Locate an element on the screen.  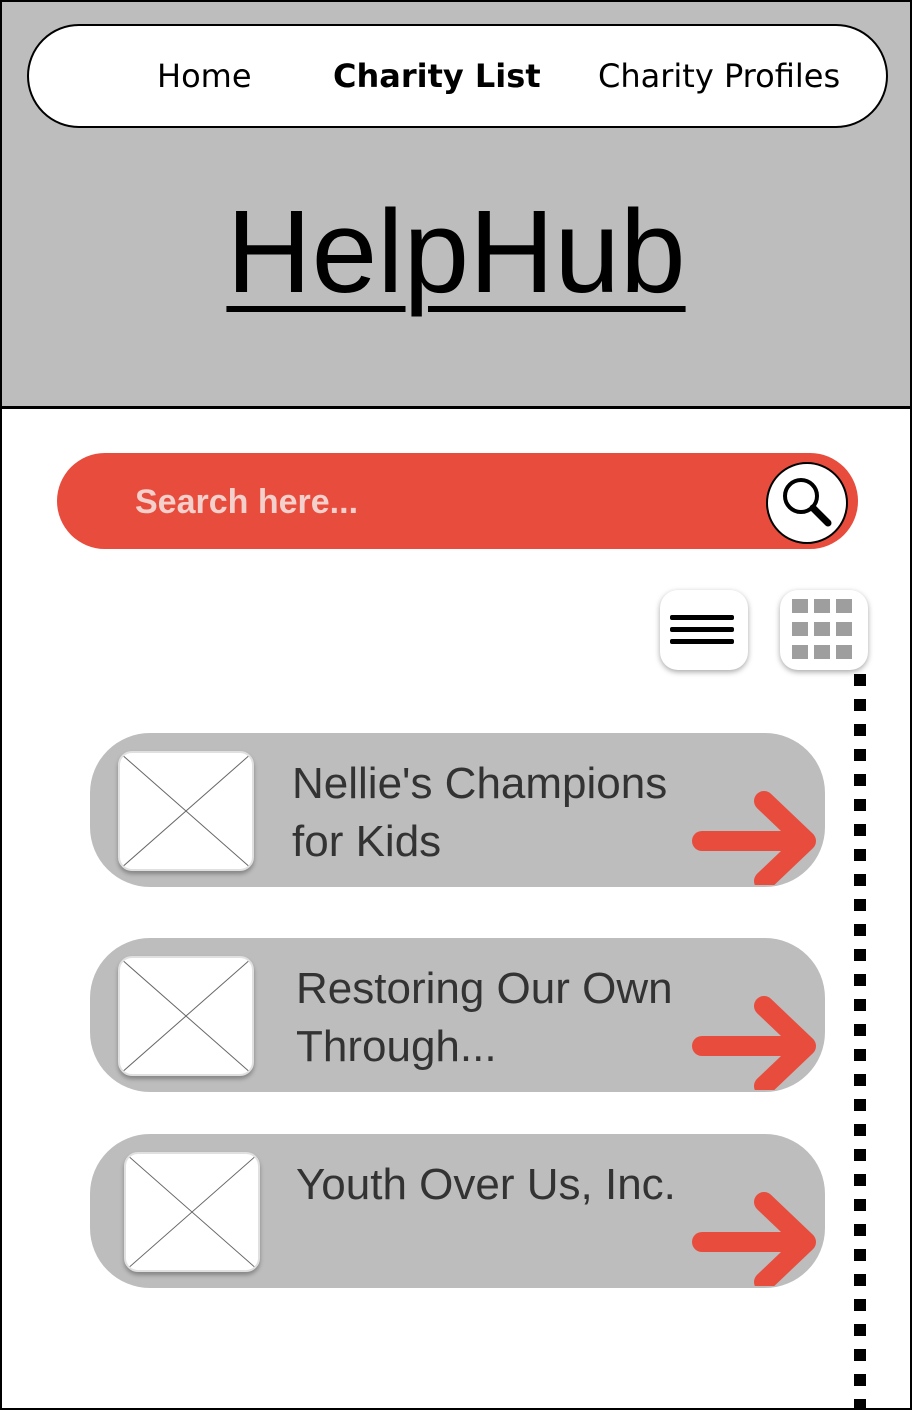
nav-charity-list: Charity List is located at coordinates (437, 76).